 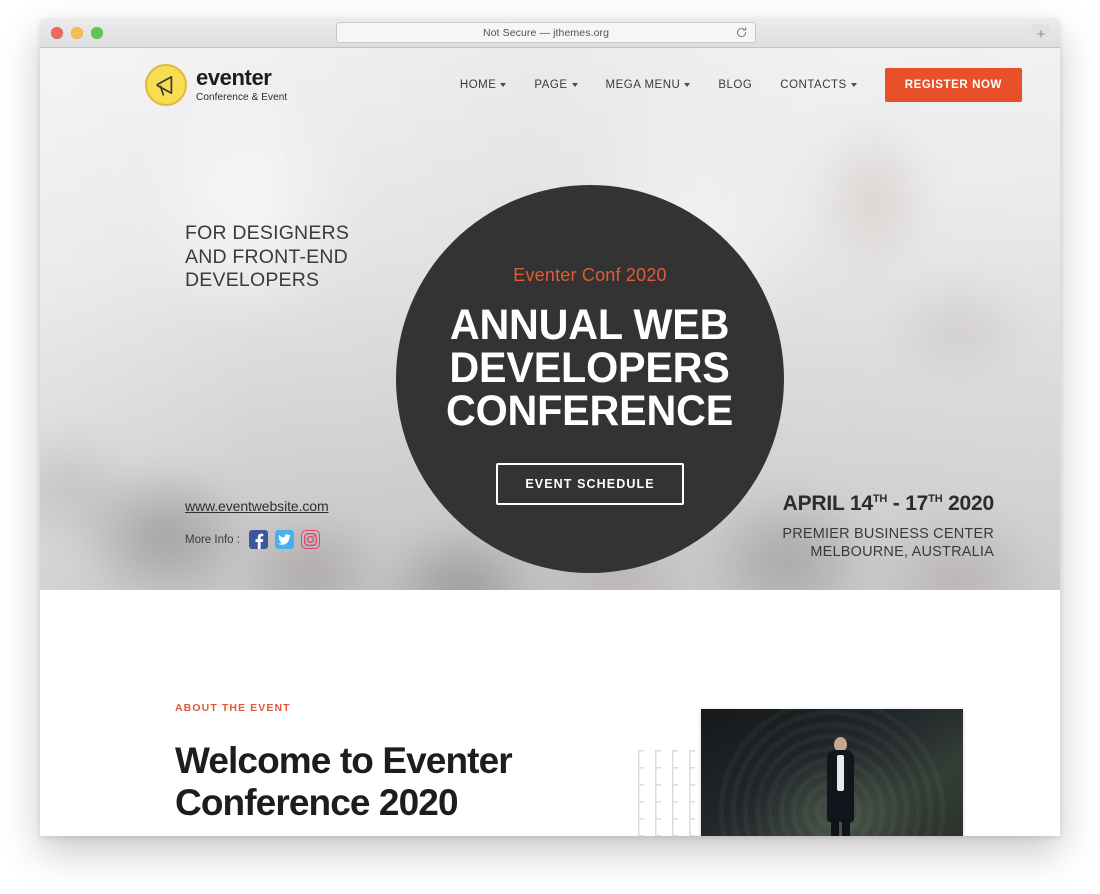 I want to click on date-suffix-1: TH, so click(x=880, y=499).